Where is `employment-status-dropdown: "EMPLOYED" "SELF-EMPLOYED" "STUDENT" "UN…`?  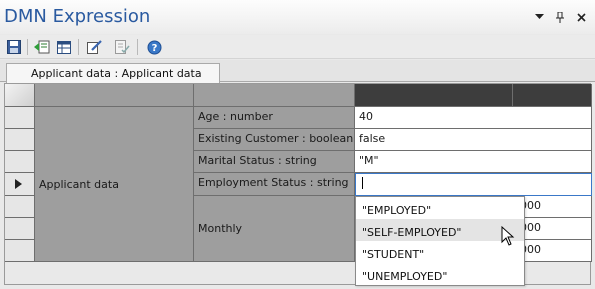
employment-status-dropdown: "EMPLOYED" "SELF-EMPLOYED" "STUDENT" "UN… is located at coordinates (440, 241).